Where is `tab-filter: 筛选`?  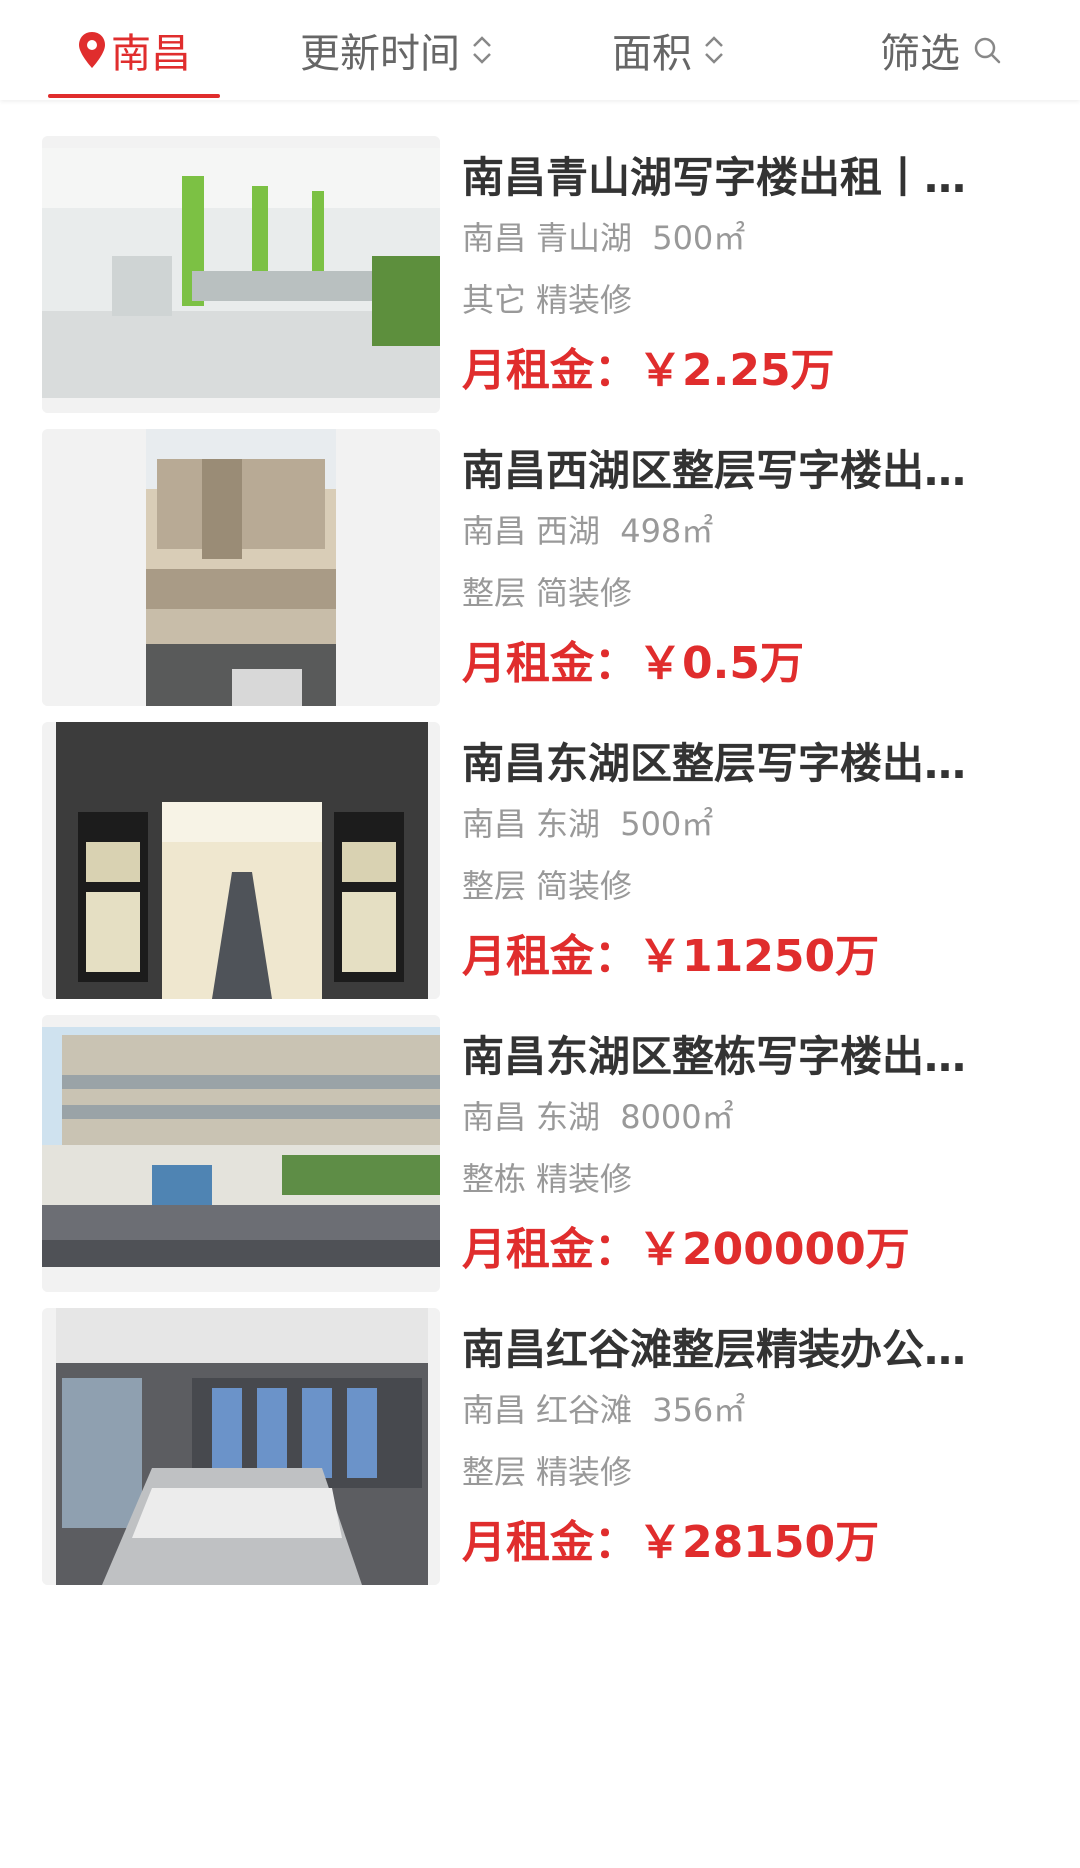
tab-filter: 筛选 is located at coordinates (941, 50).